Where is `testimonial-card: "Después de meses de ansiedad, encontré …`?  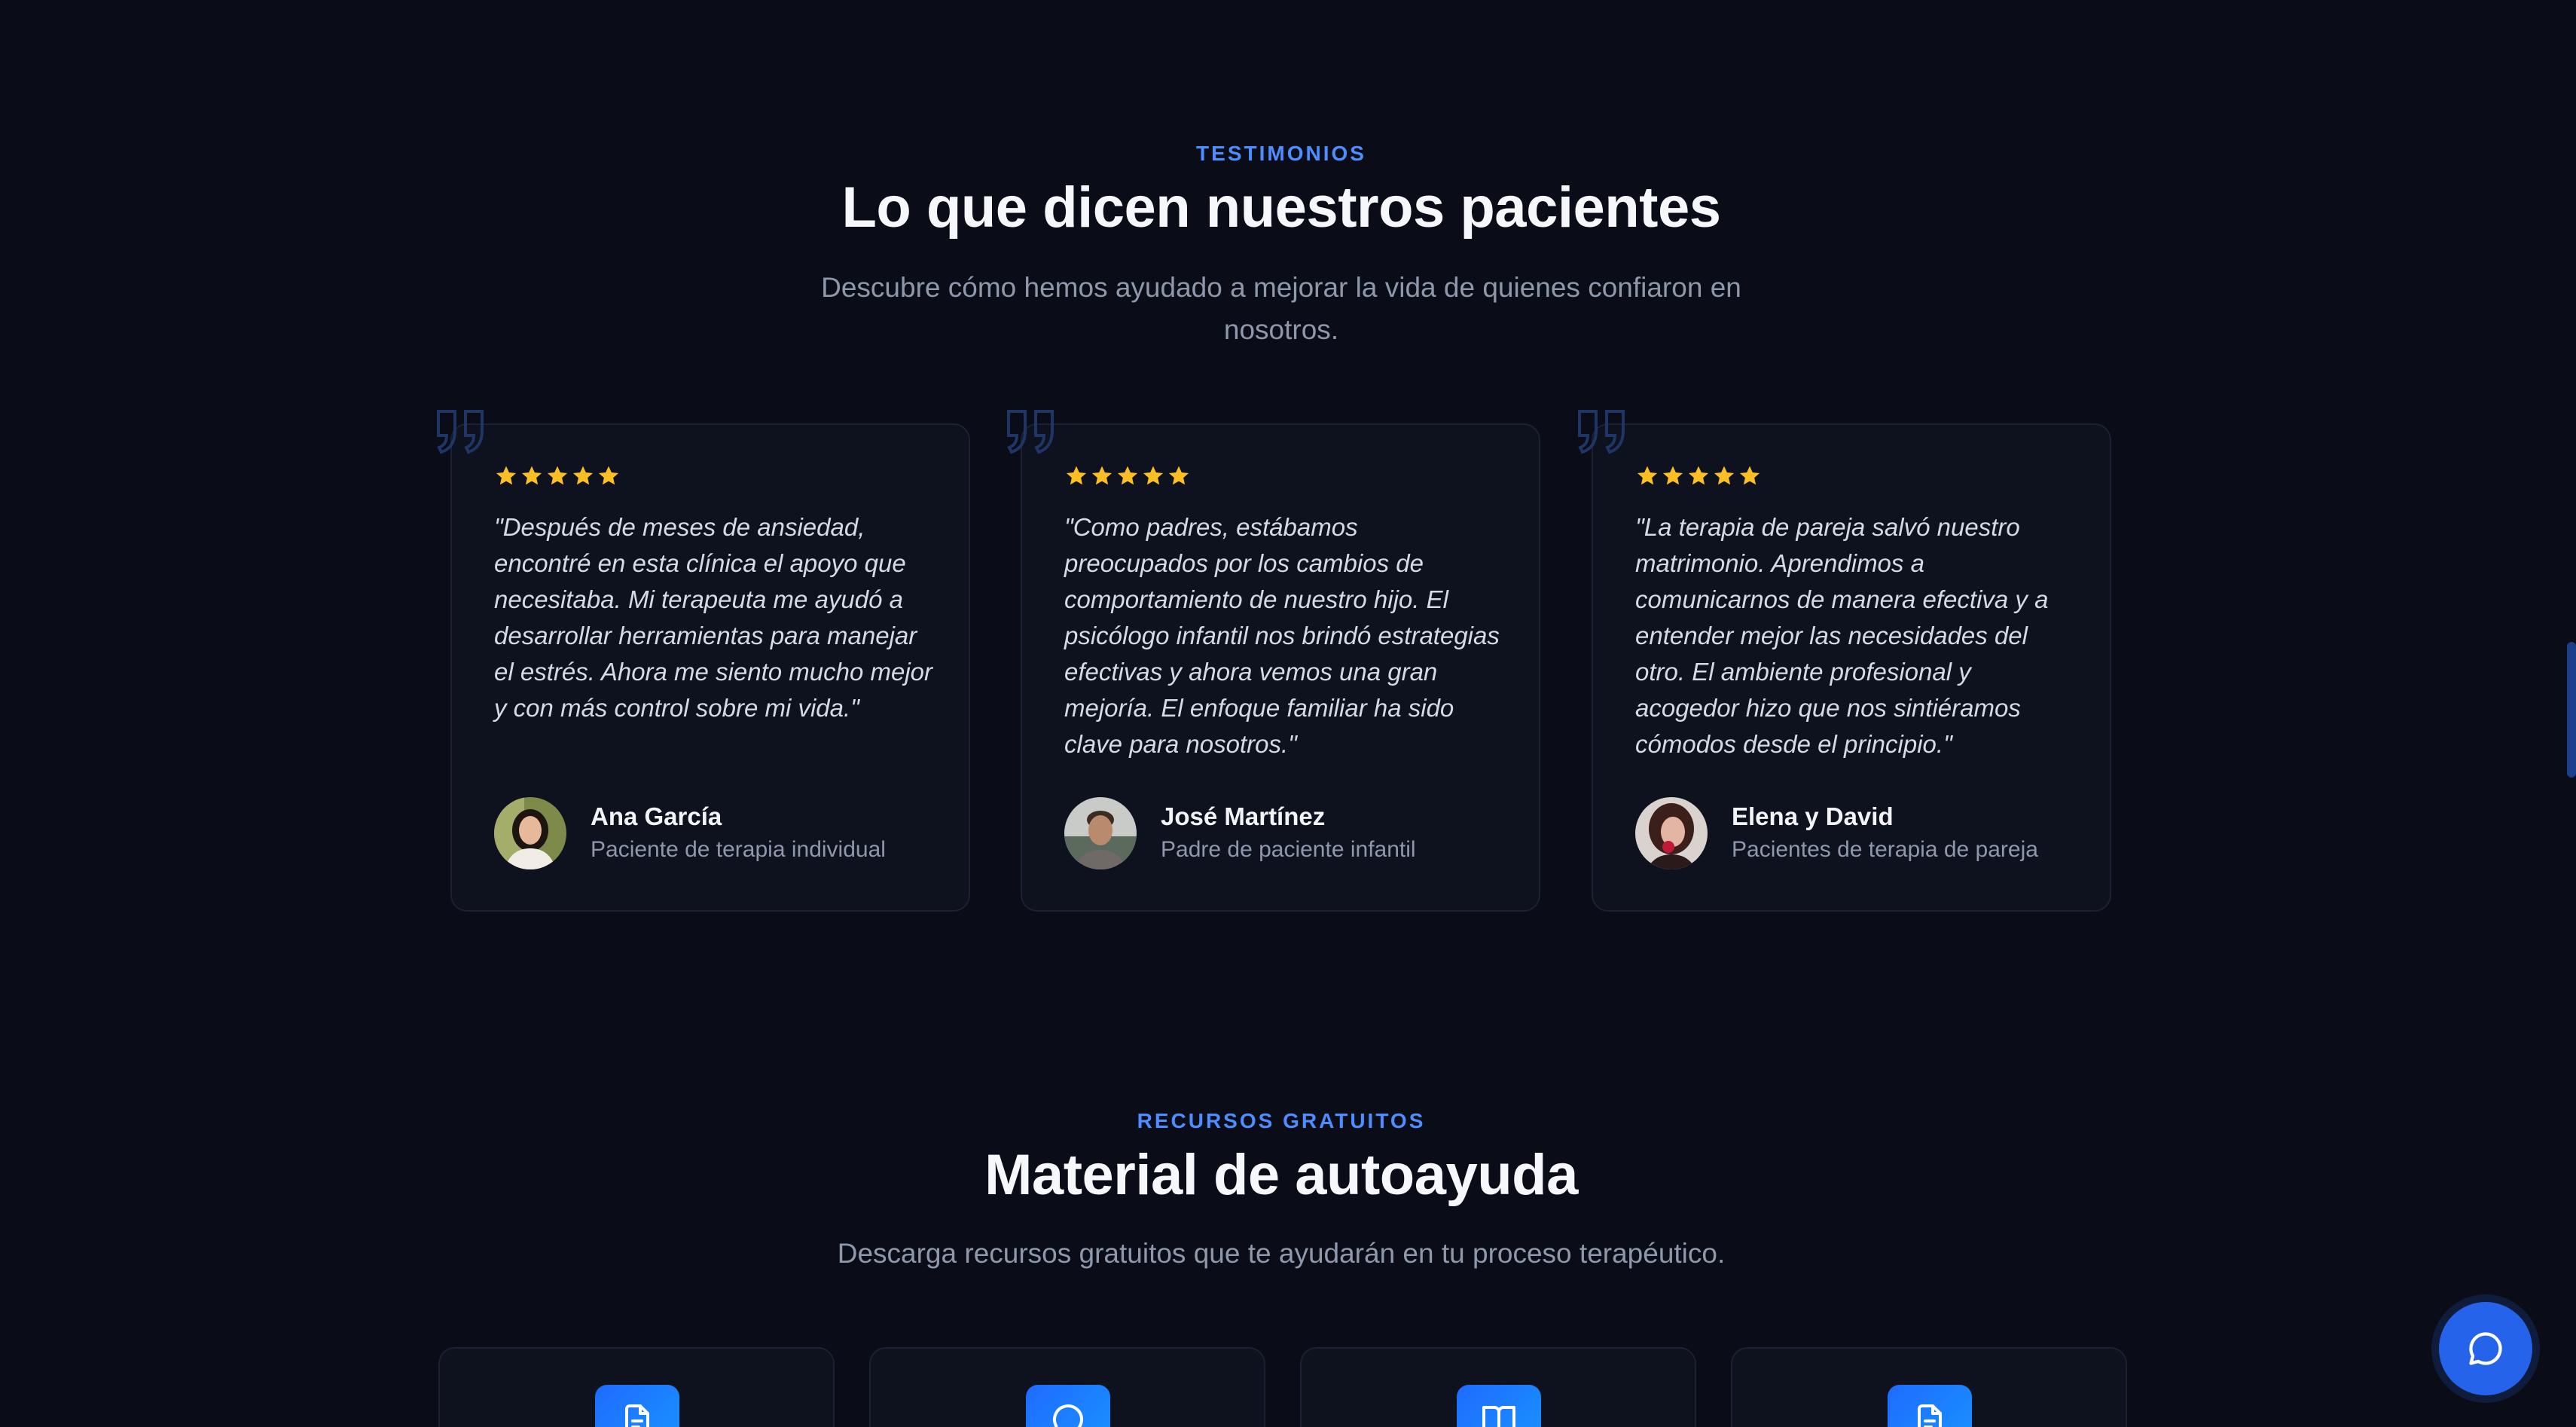 testimonial-card: "Después de meses de ansiedad, encontré … is located at coordinates (704, 661).